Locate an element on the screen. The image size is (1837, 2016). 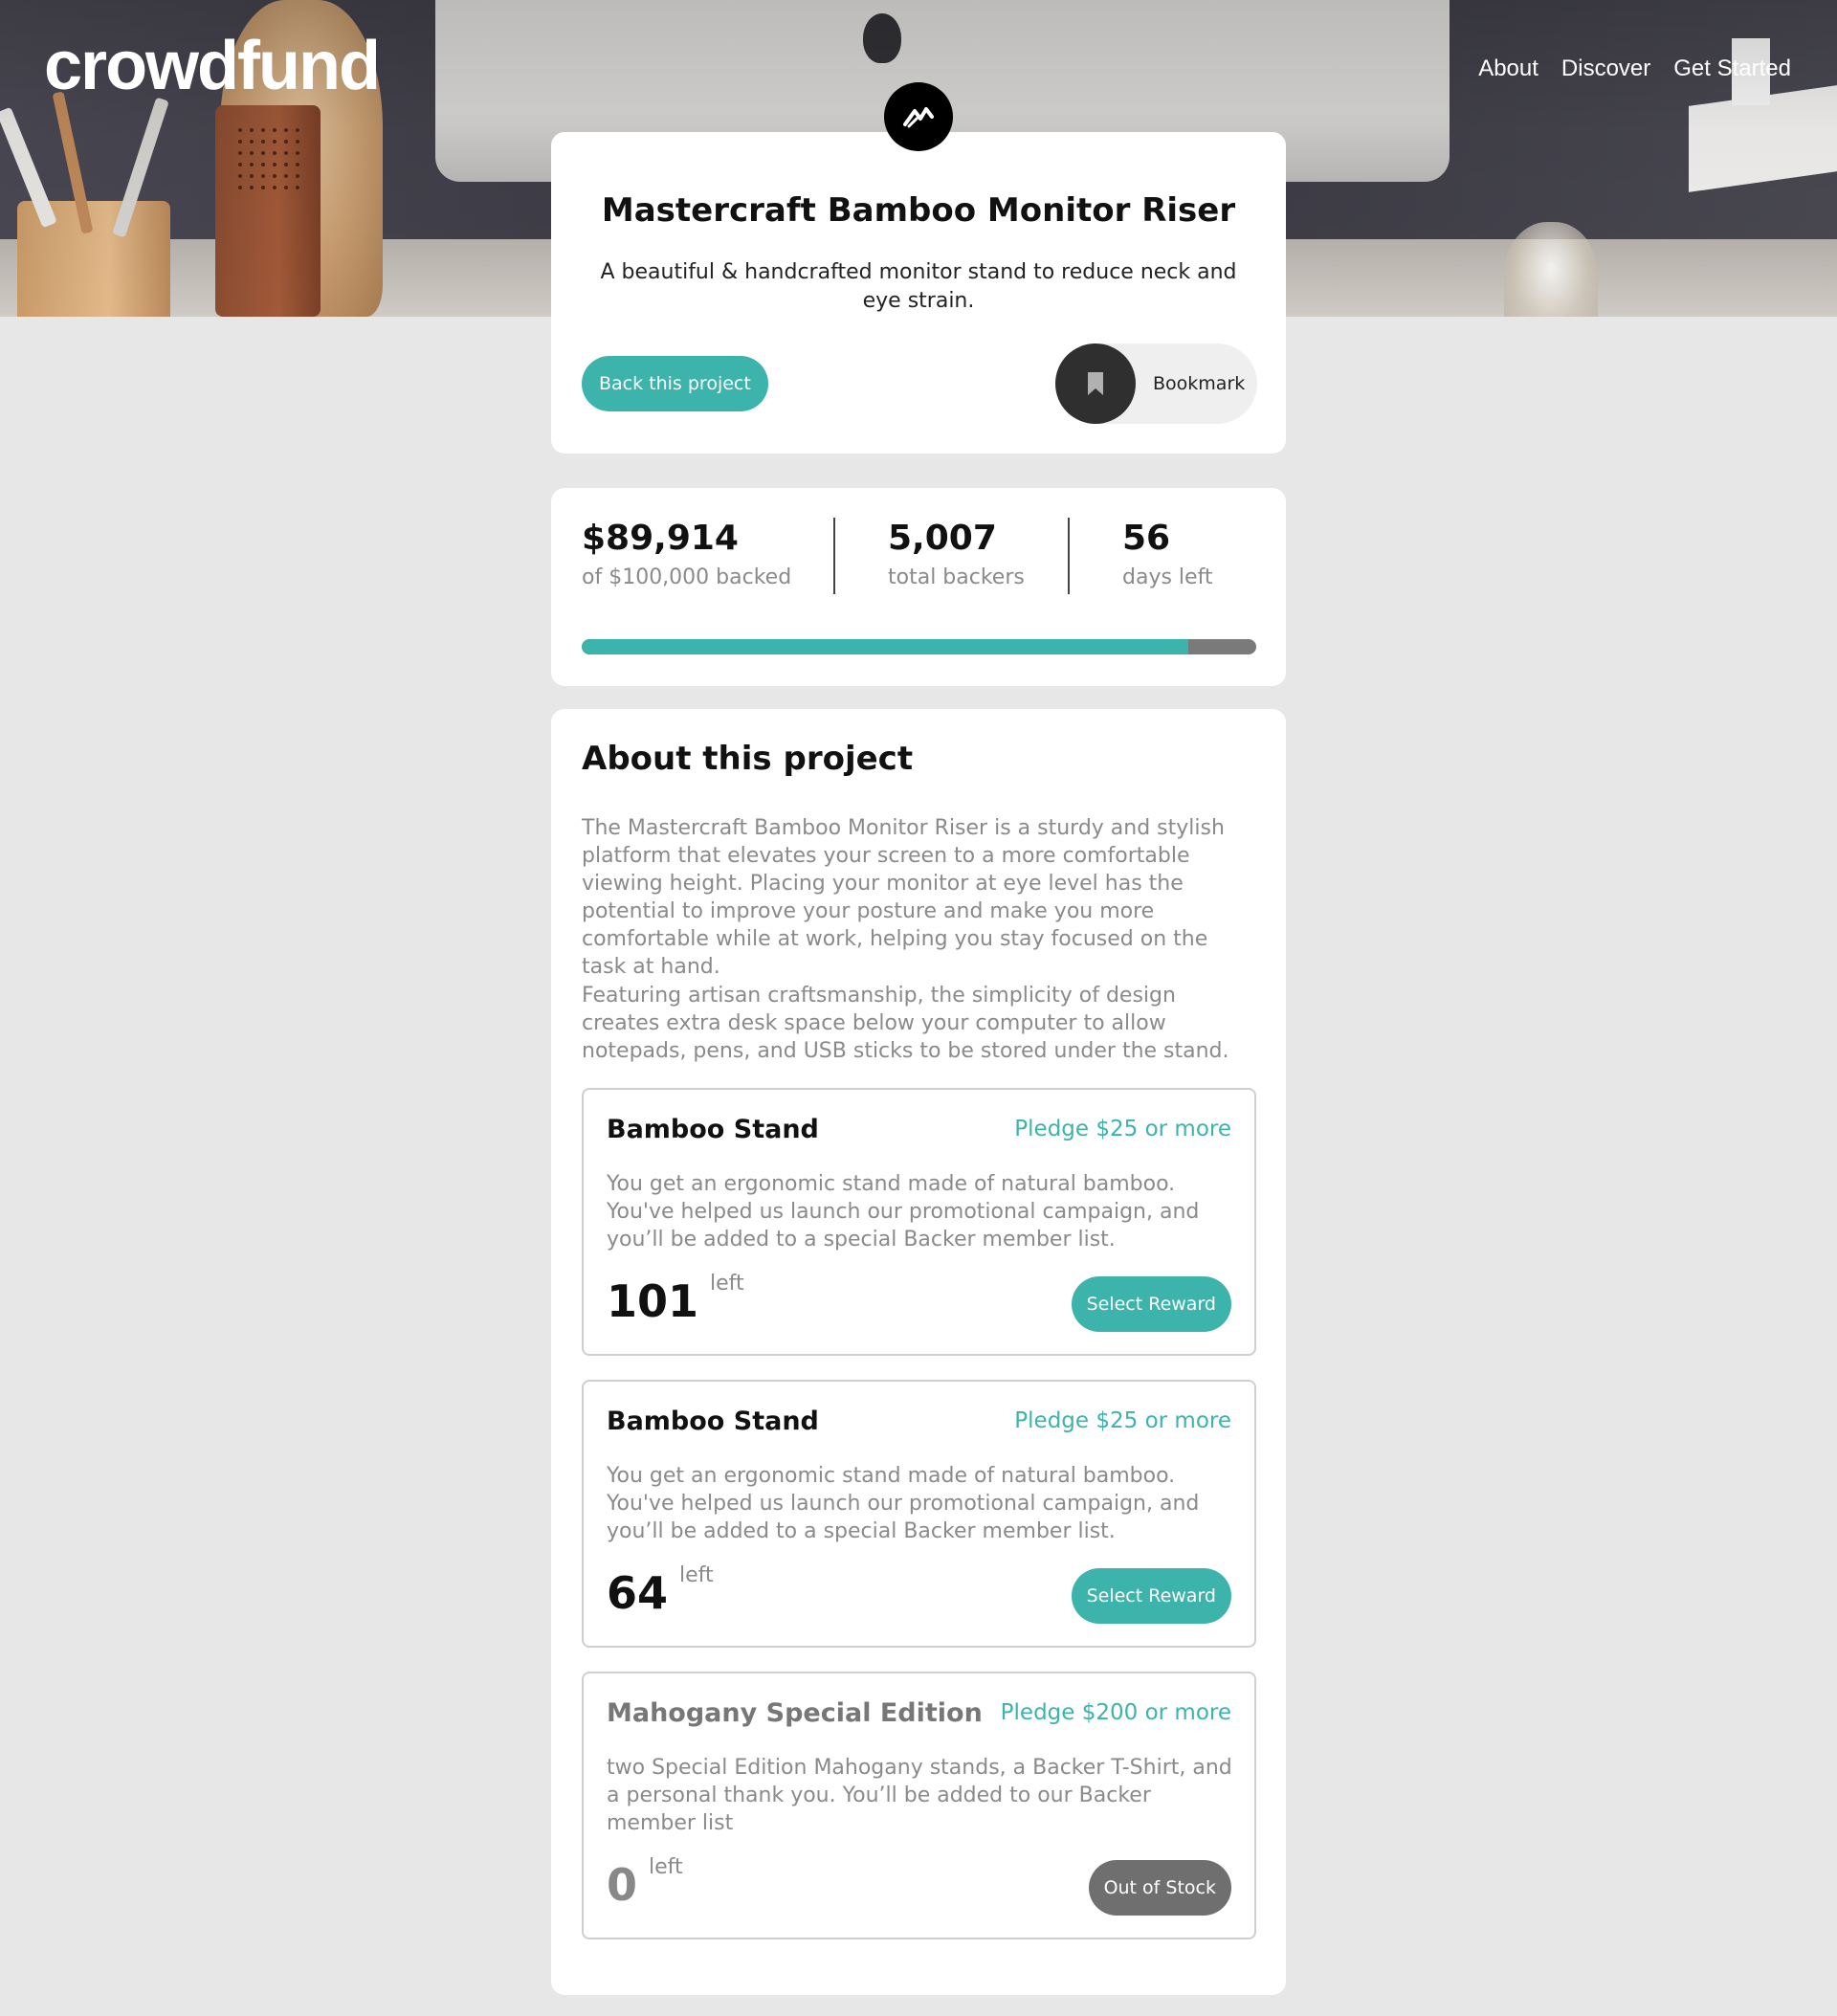
reward-quantity: 101 is located at coordinates (653, 1301).